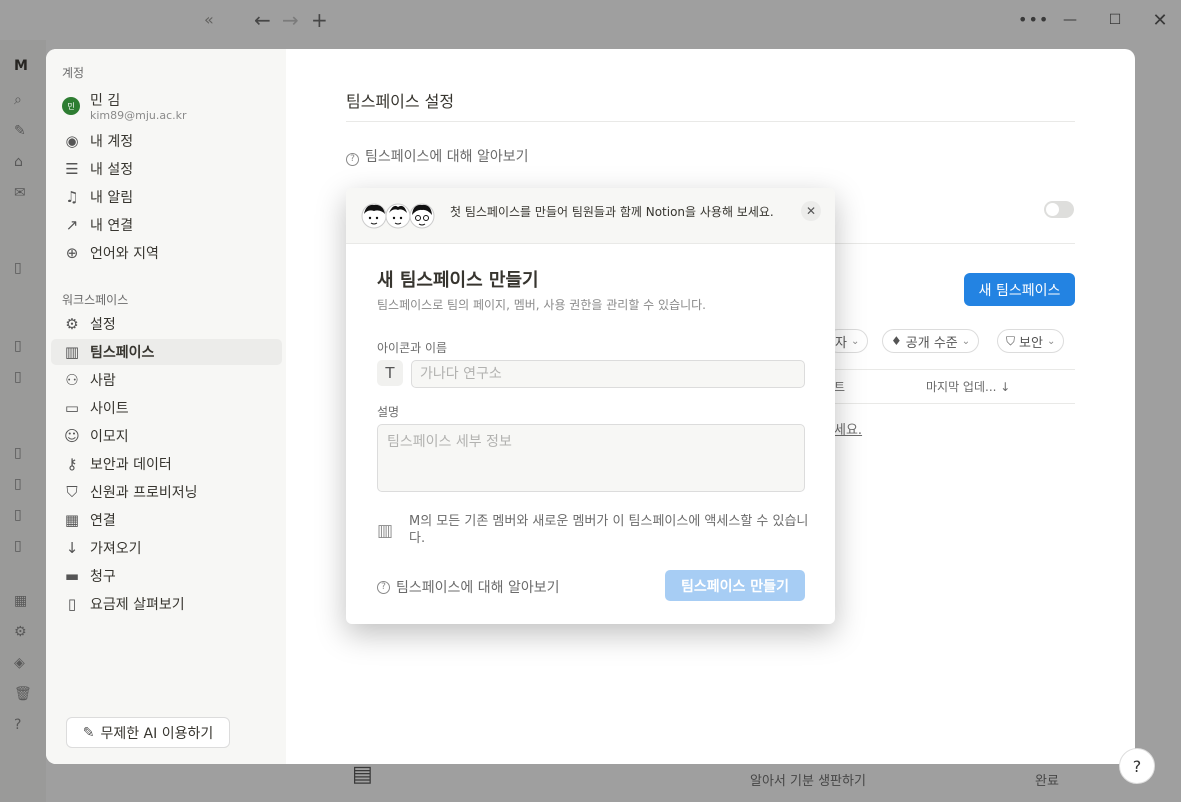 The width and height of the screenshot is (1181, 802). What do you see at coordinates (166, 436) in the screenshot?
I see `sidebar-item-emoji: ☺ 이모지` at bounding box center [166, 436].